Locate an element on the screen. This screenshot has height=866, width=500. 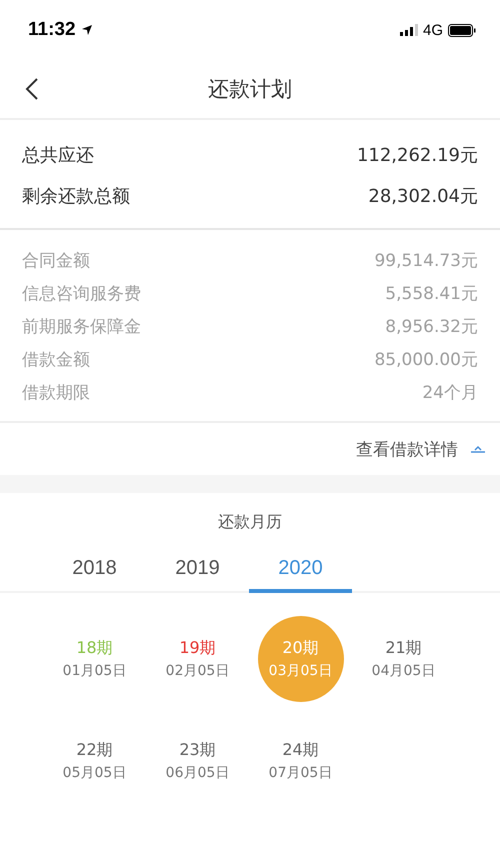
detail-value: 8,956.32元 is located at coordinates (431, 327).